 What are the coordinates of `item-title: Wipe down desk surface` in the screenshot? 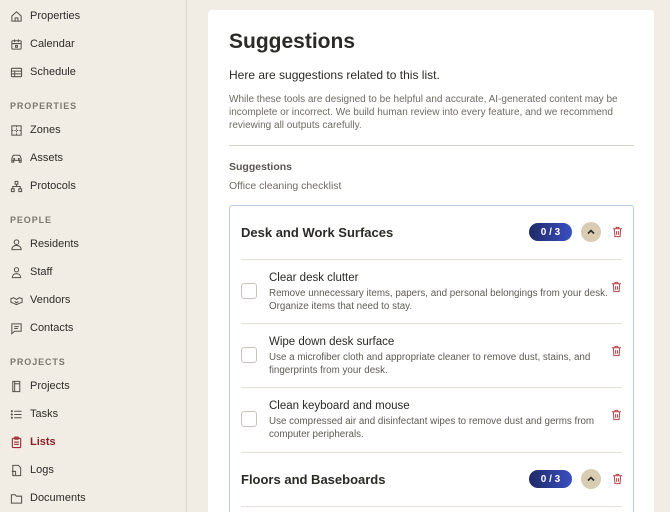 It's located at (332, 342).